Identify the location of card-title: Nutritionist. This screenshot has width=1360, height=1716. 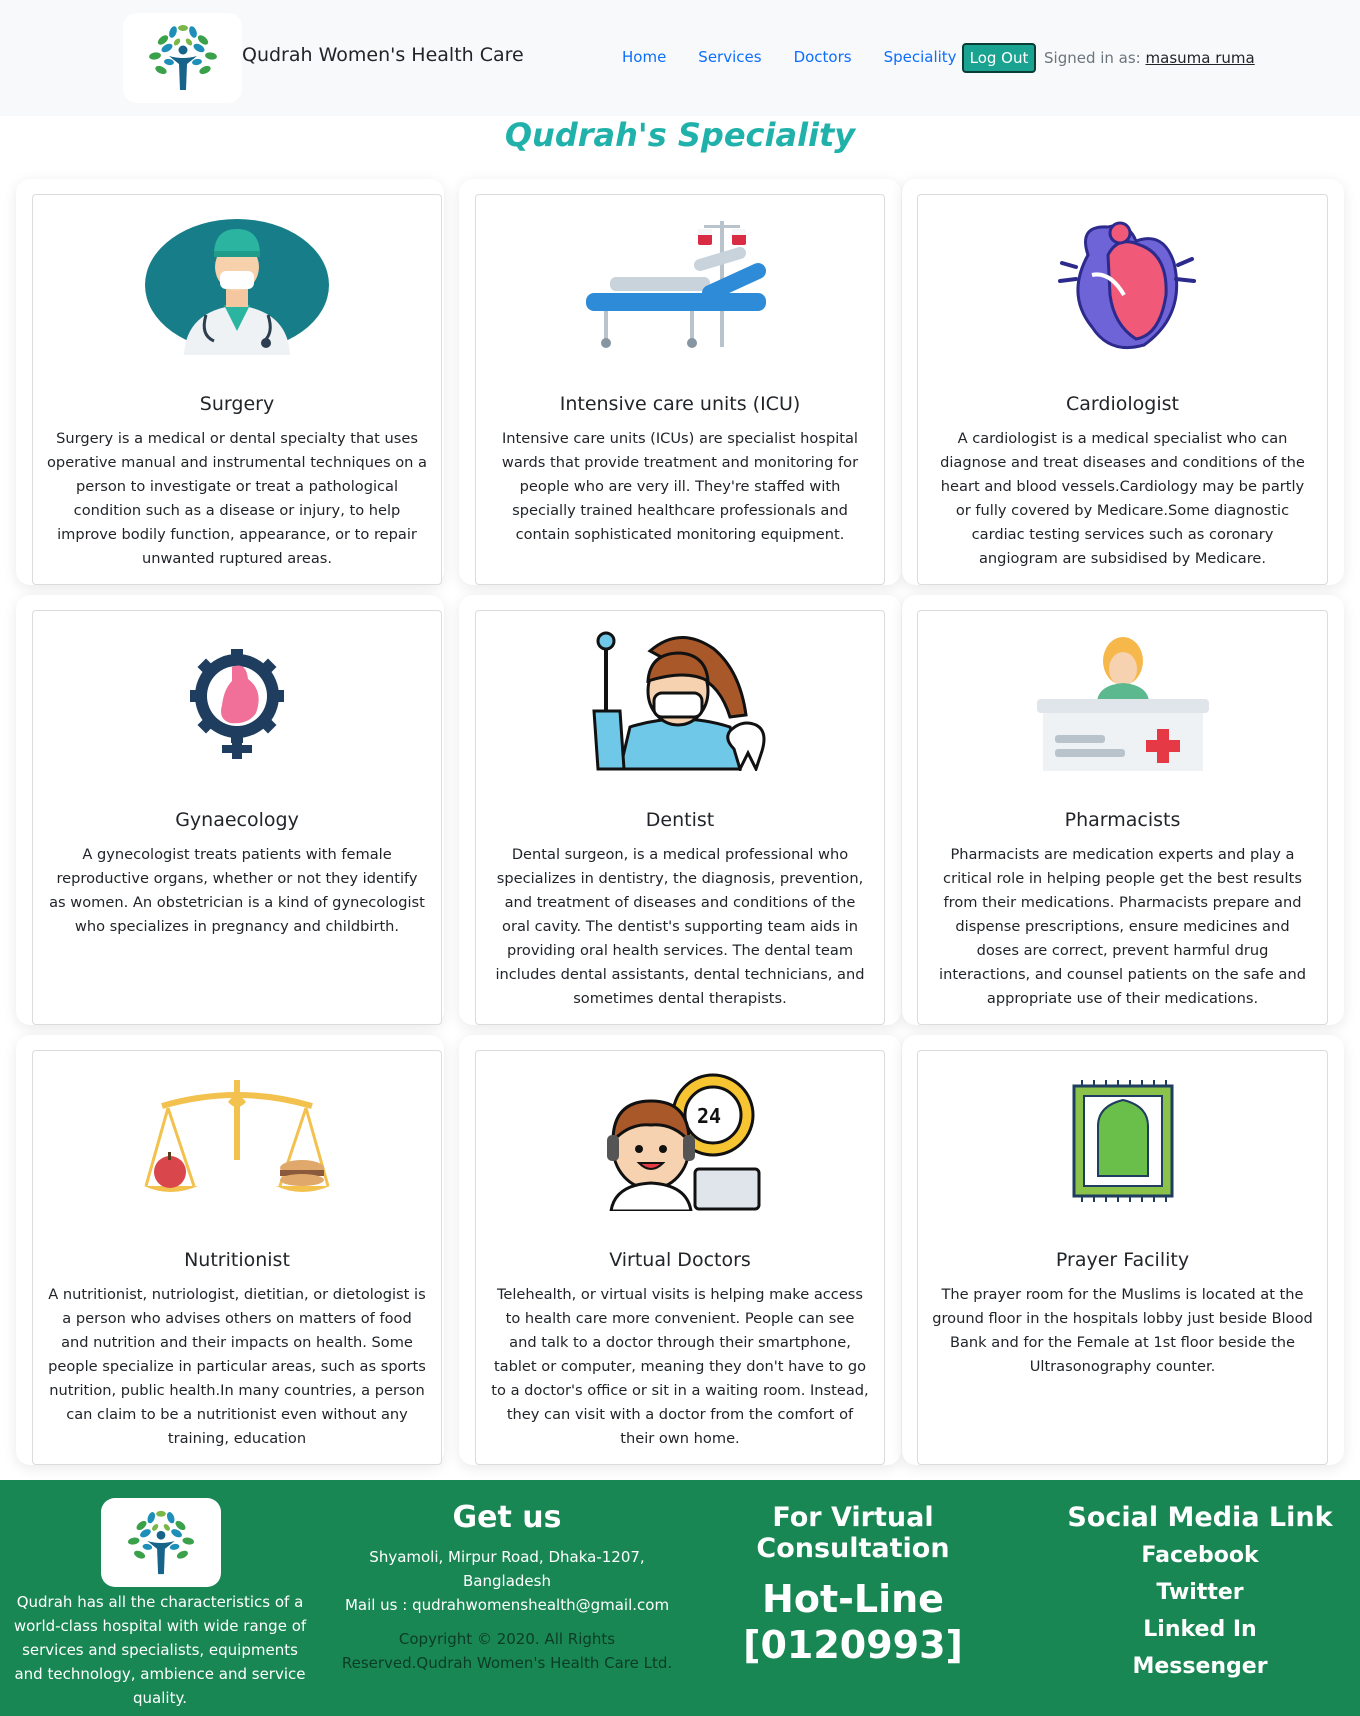
(237, 1260).